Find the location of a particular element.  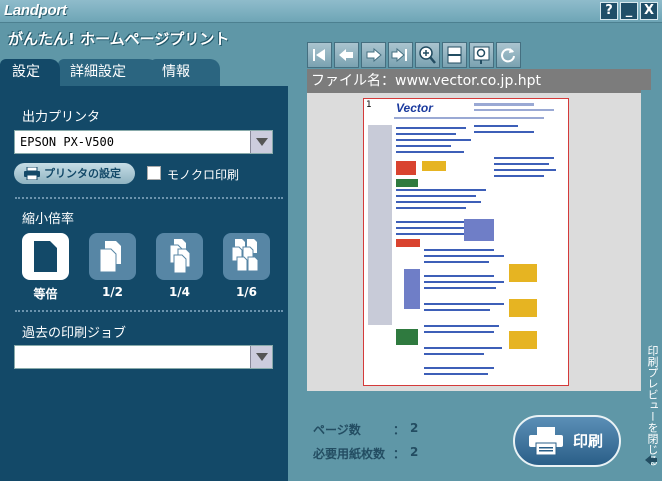

title-bar: Landport ? _ X is located at coordinates (331, 11).